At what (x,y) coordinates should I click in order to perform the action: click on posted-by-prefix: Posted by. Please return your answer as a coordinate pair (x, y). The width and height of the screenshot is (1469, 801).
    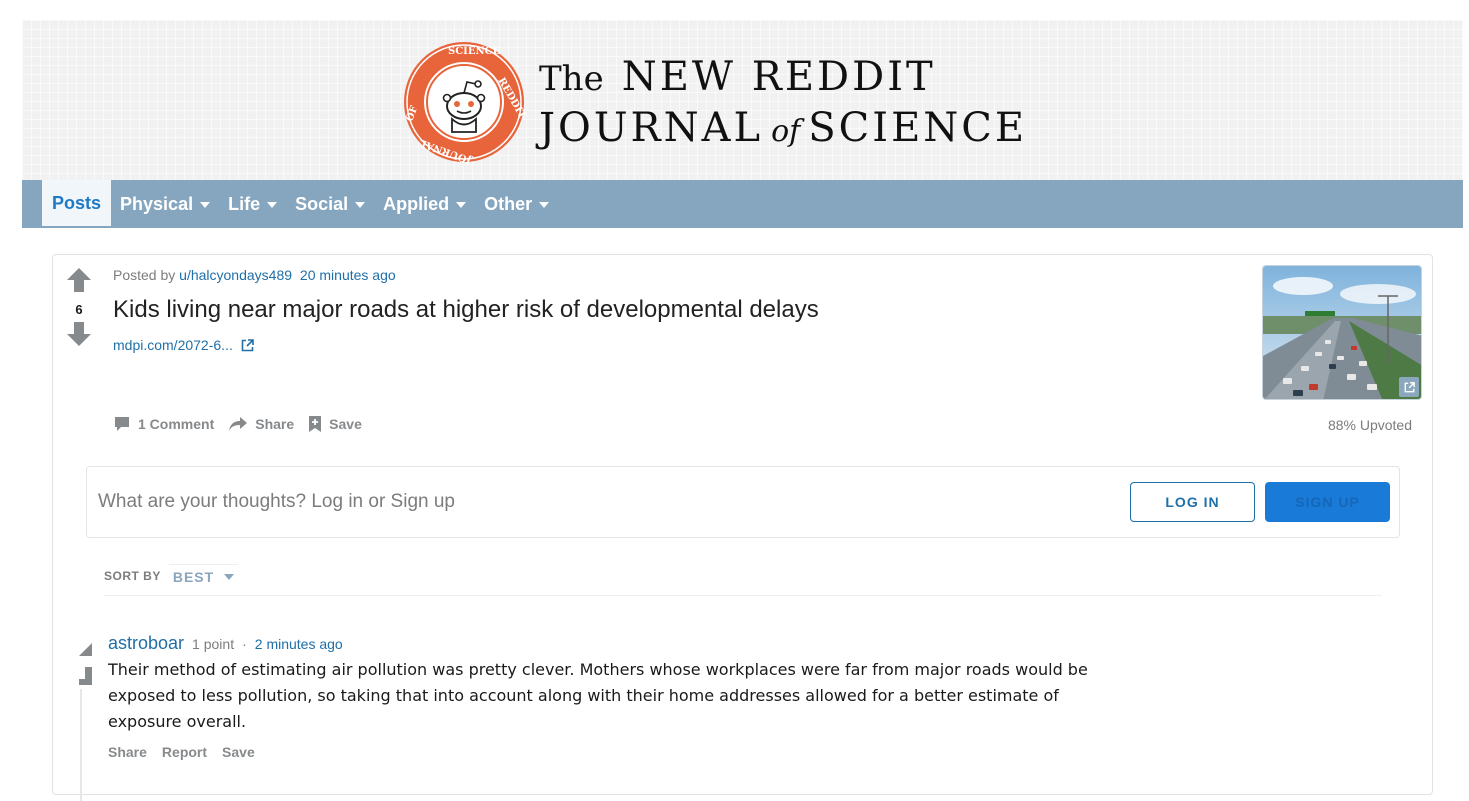
    Looking at the image, I should click on (144, 275).